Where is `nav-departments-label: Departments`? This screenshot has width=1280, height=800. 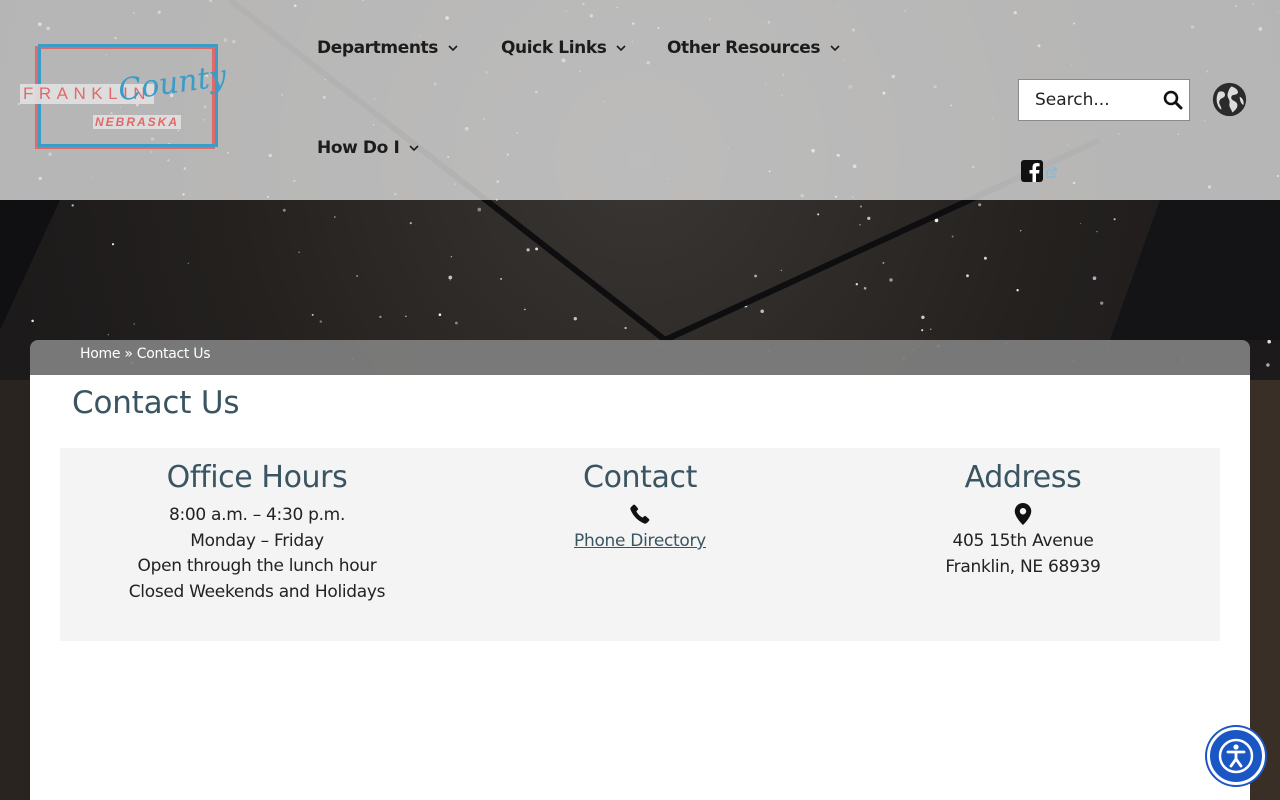
nav-departments-label: Departments is located at coordinates (377, 48).